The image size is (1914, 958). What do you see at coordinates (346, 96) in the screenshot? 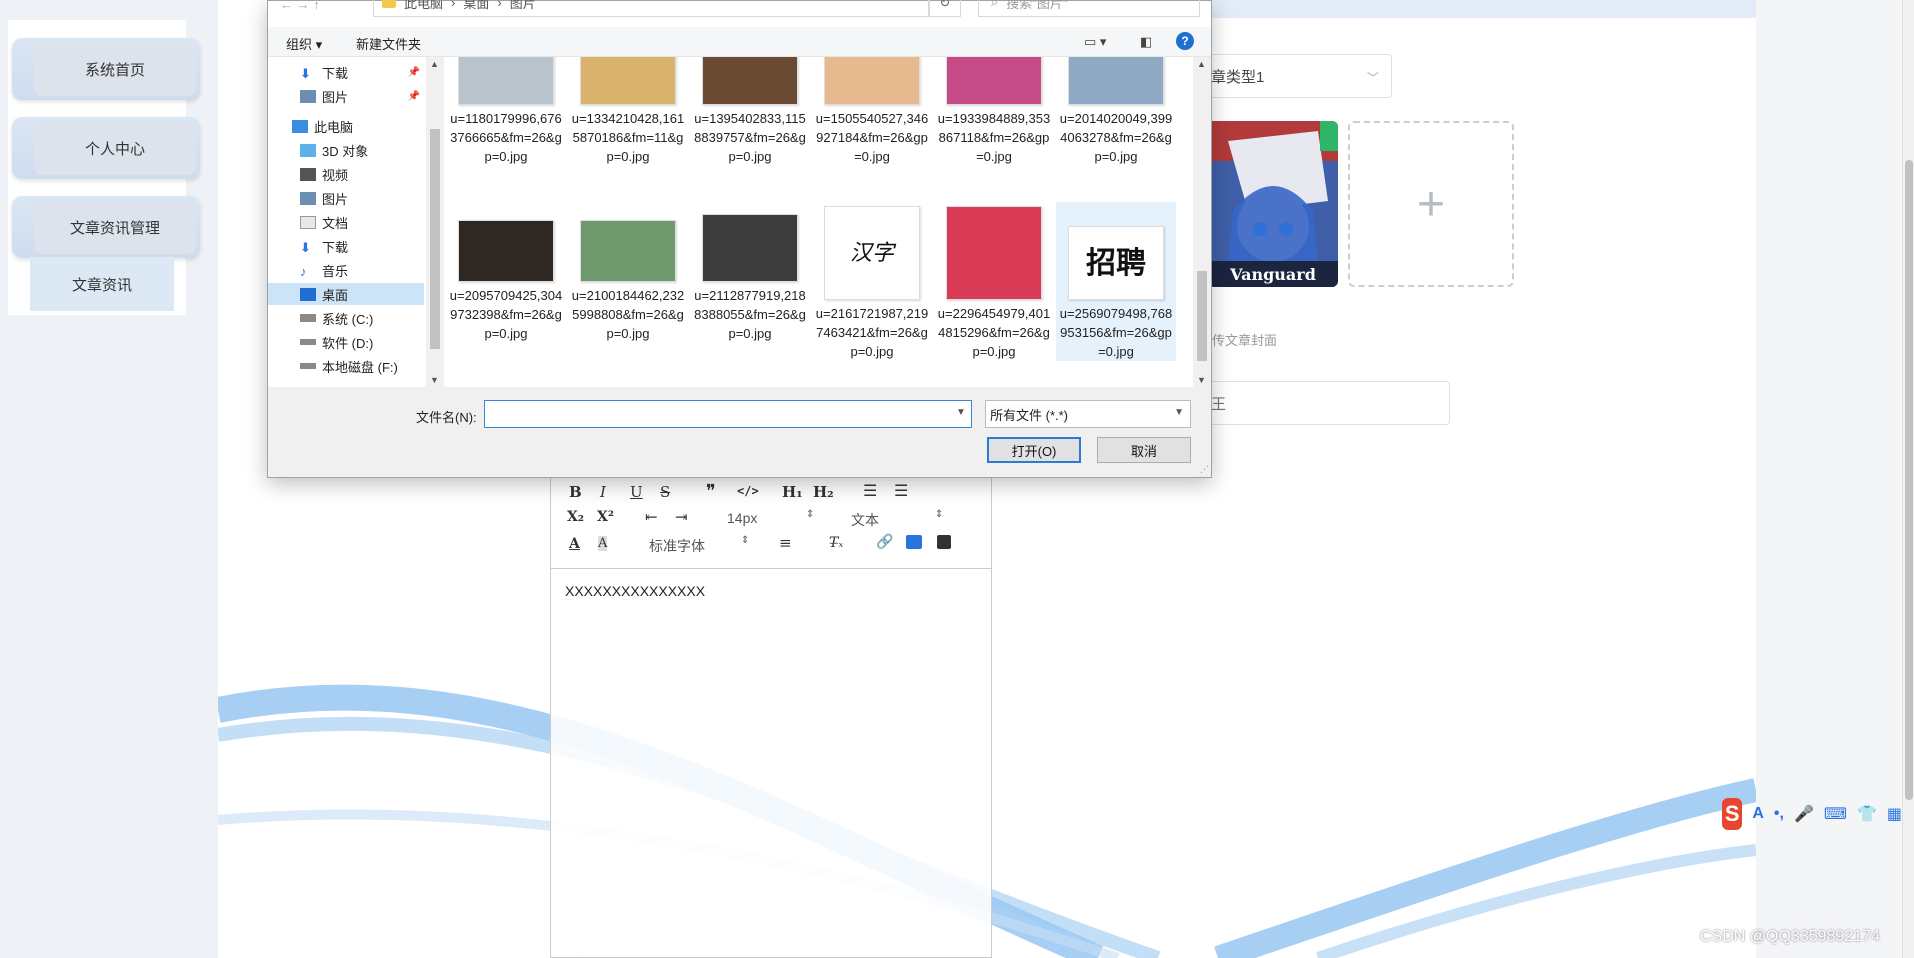
I see `nav-item-pictures-quick: 图片 📌` at bounding box center [346, 96].